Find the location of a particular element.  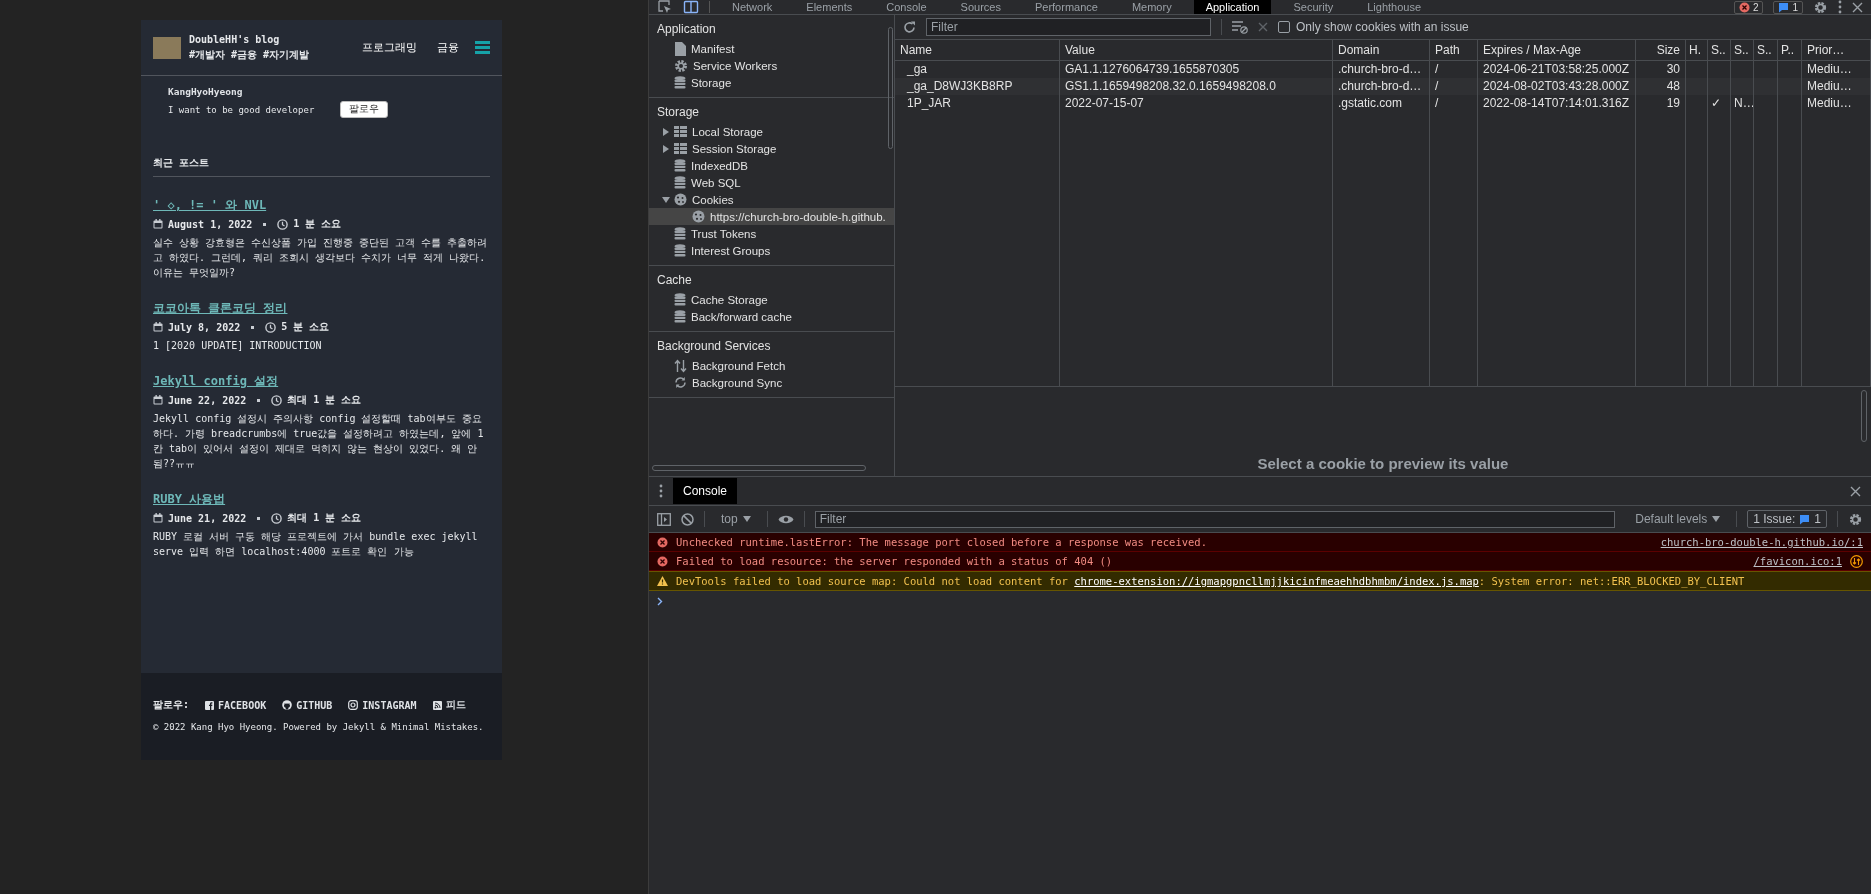

social-link: FACEBOOK is located at coordinates (236, 705).